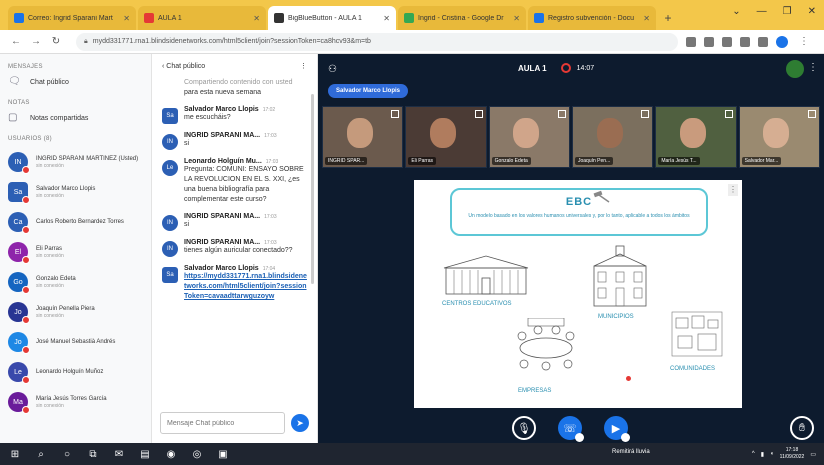 The width and height of the screenshot is (824, 465). I want to click on audio-button: ☏, so click(571, 429).